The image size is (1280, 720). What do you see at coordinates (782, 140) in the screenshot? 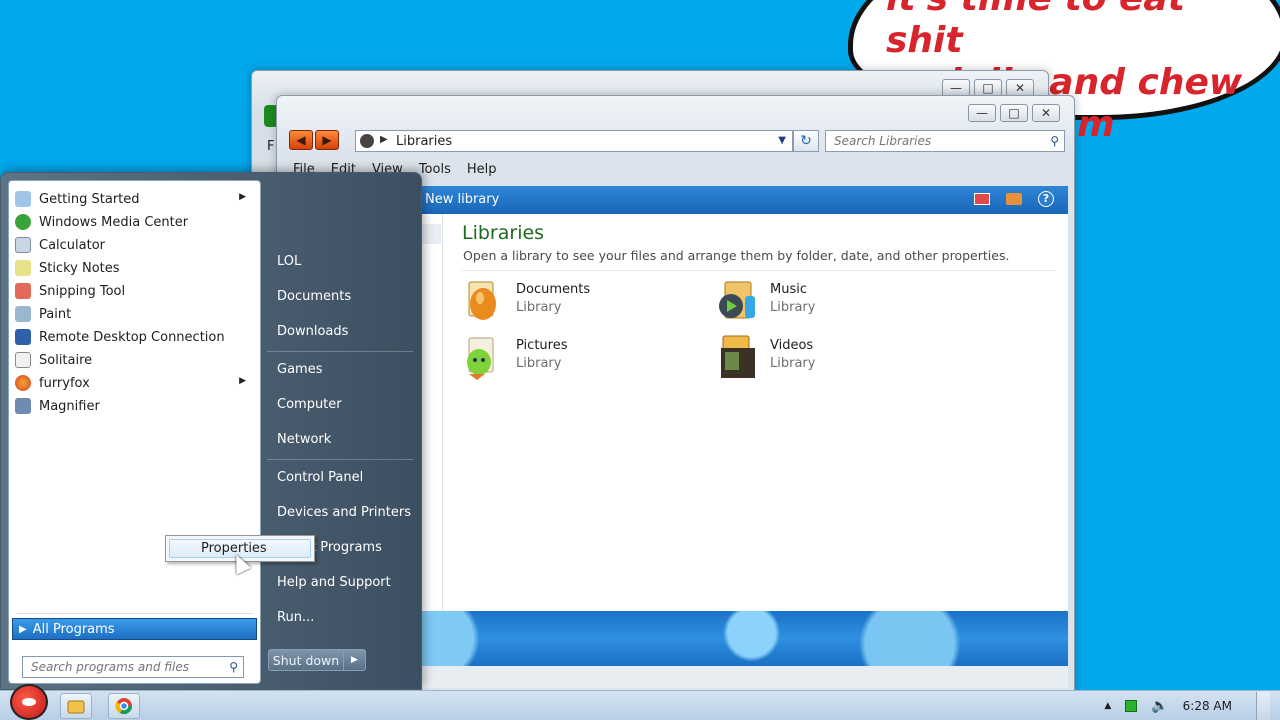
I see `address-dropdown-icon: ▼` at bounding box center [782, 140].